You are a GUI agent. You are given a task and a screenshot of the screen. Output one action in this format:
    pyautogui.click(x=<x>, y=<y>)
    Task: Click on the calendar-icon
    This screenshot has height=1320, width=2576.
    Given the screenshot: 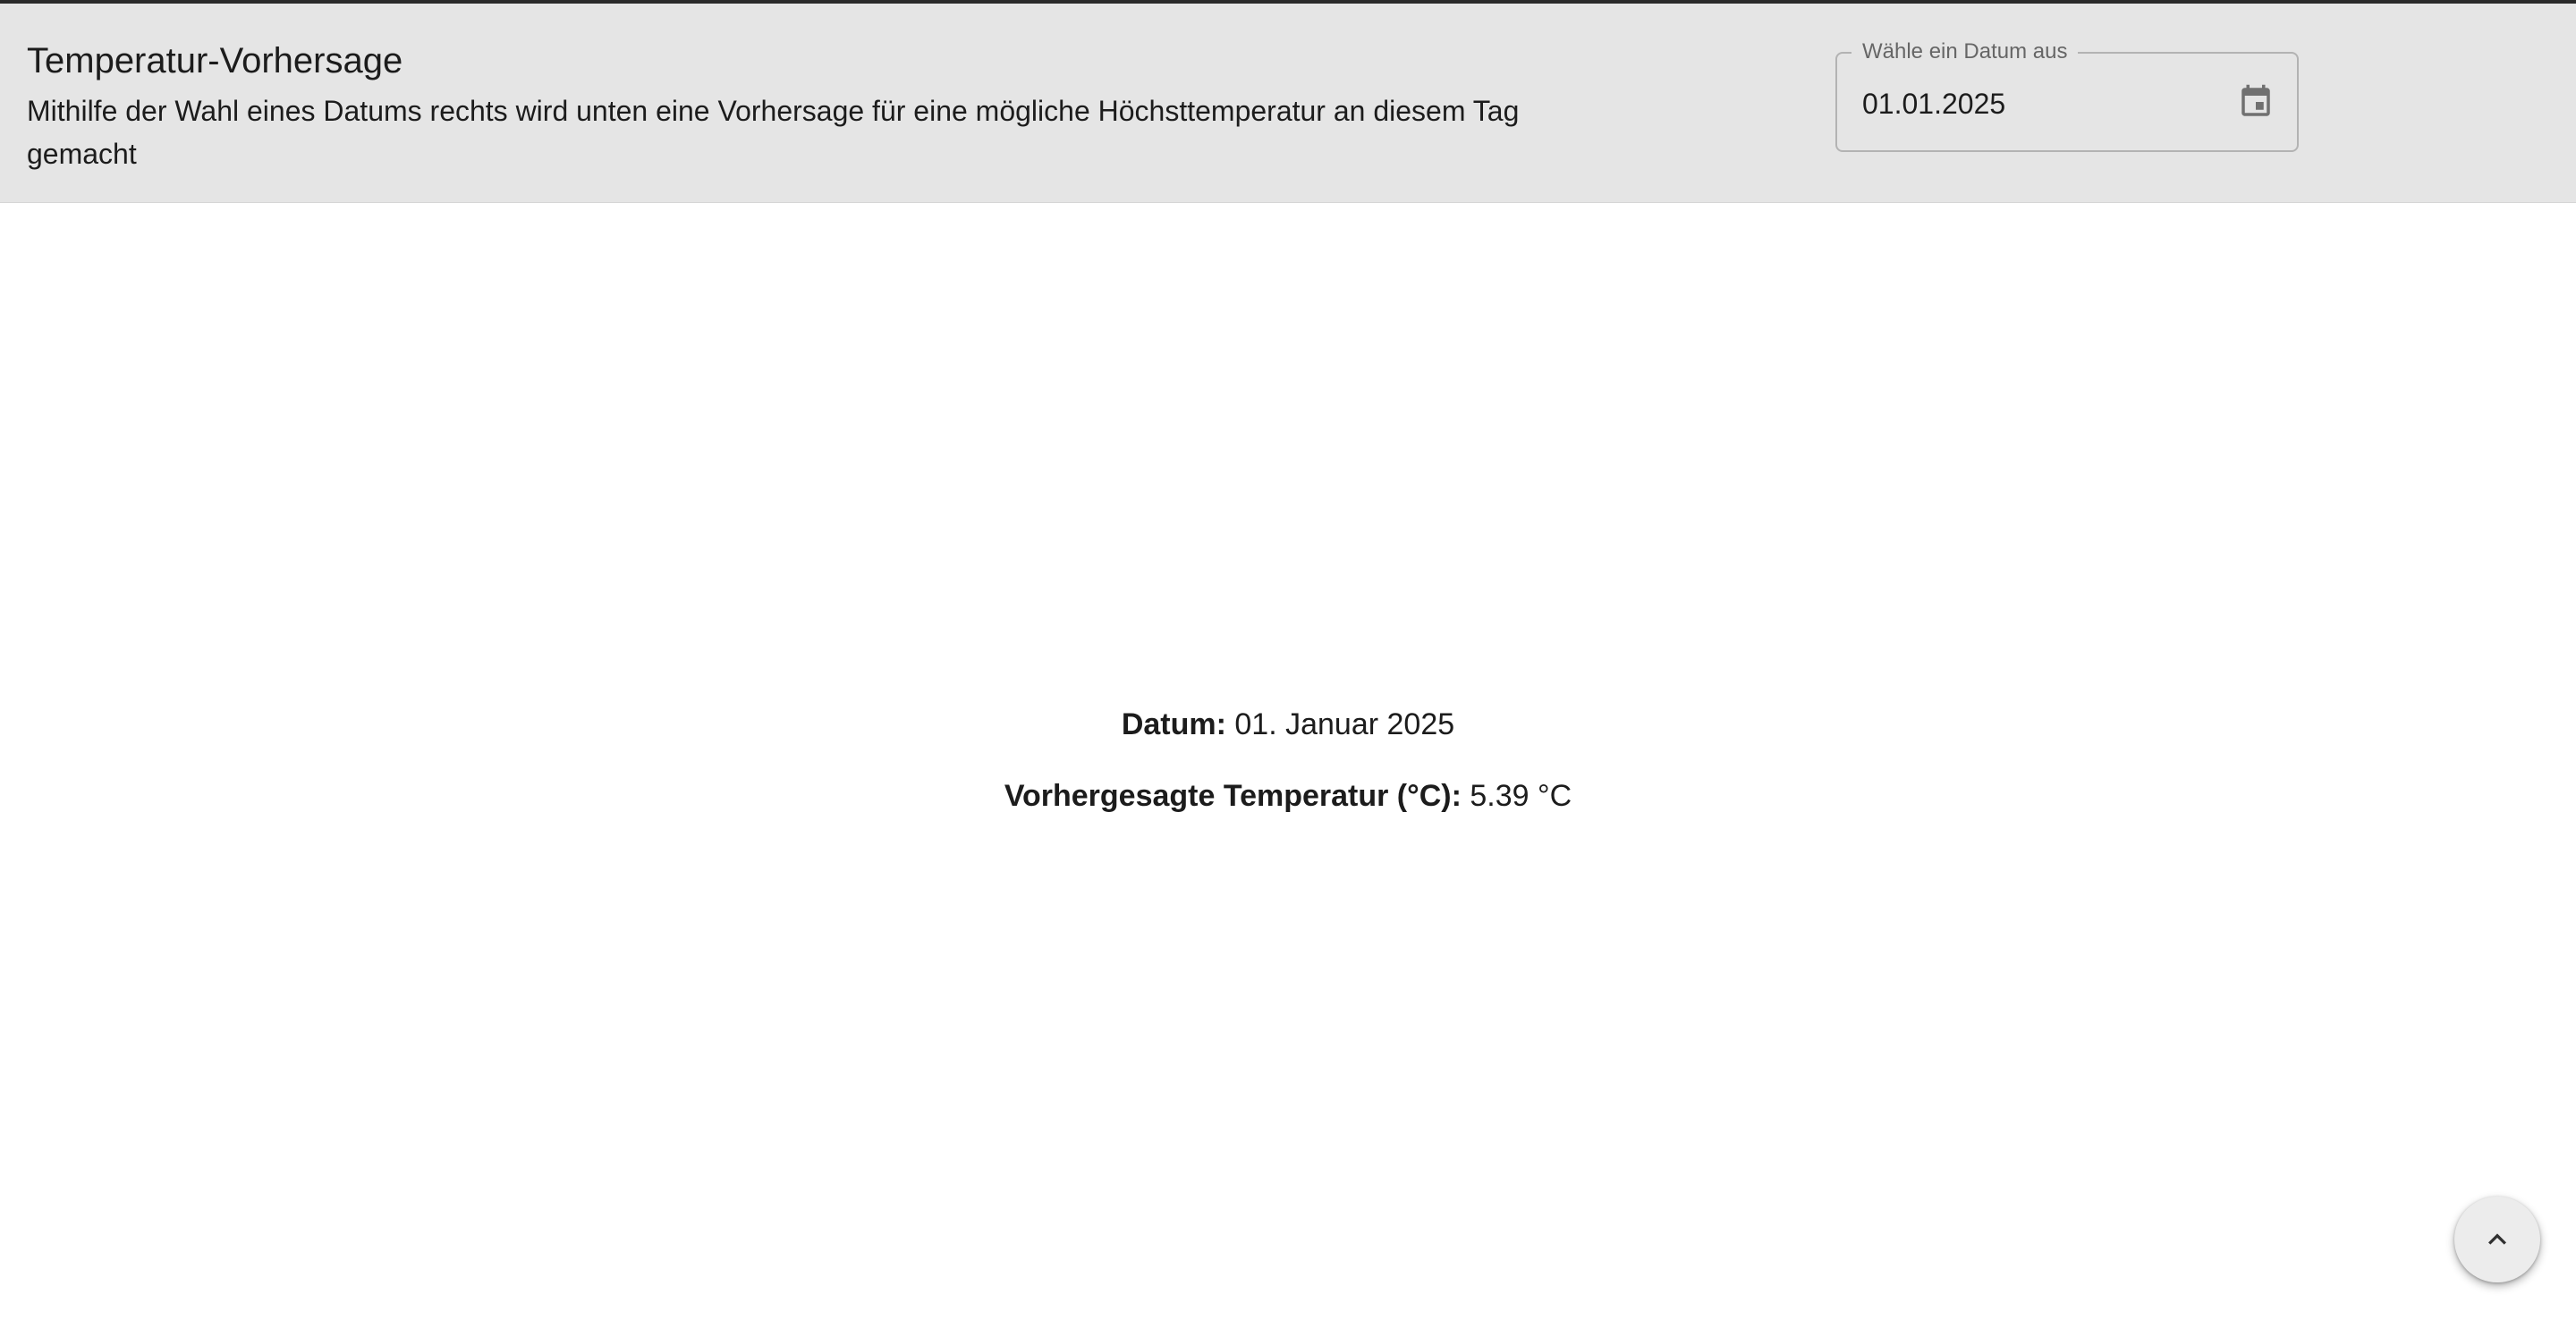 What is the action you would take?
    pyautogui.click(x=2255, y=100)
    